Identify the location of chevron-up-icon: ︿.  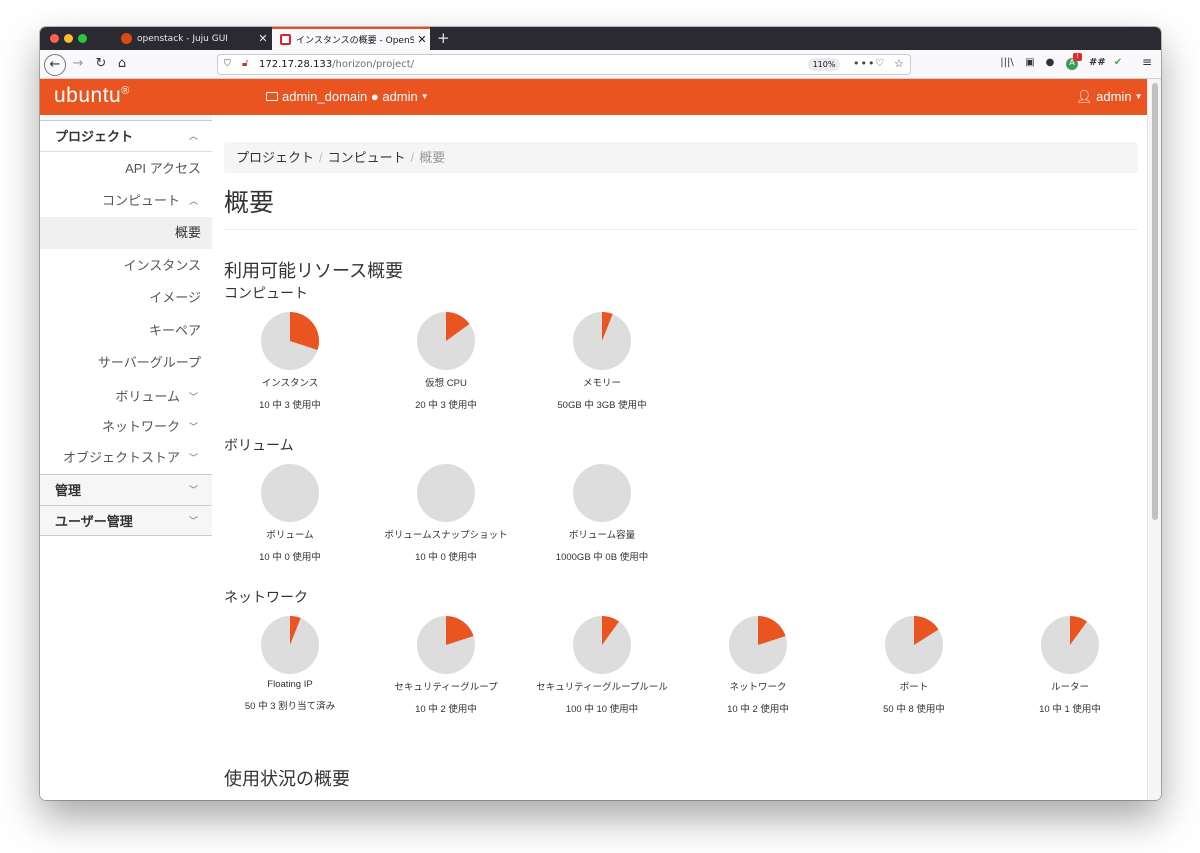
(193, 201).